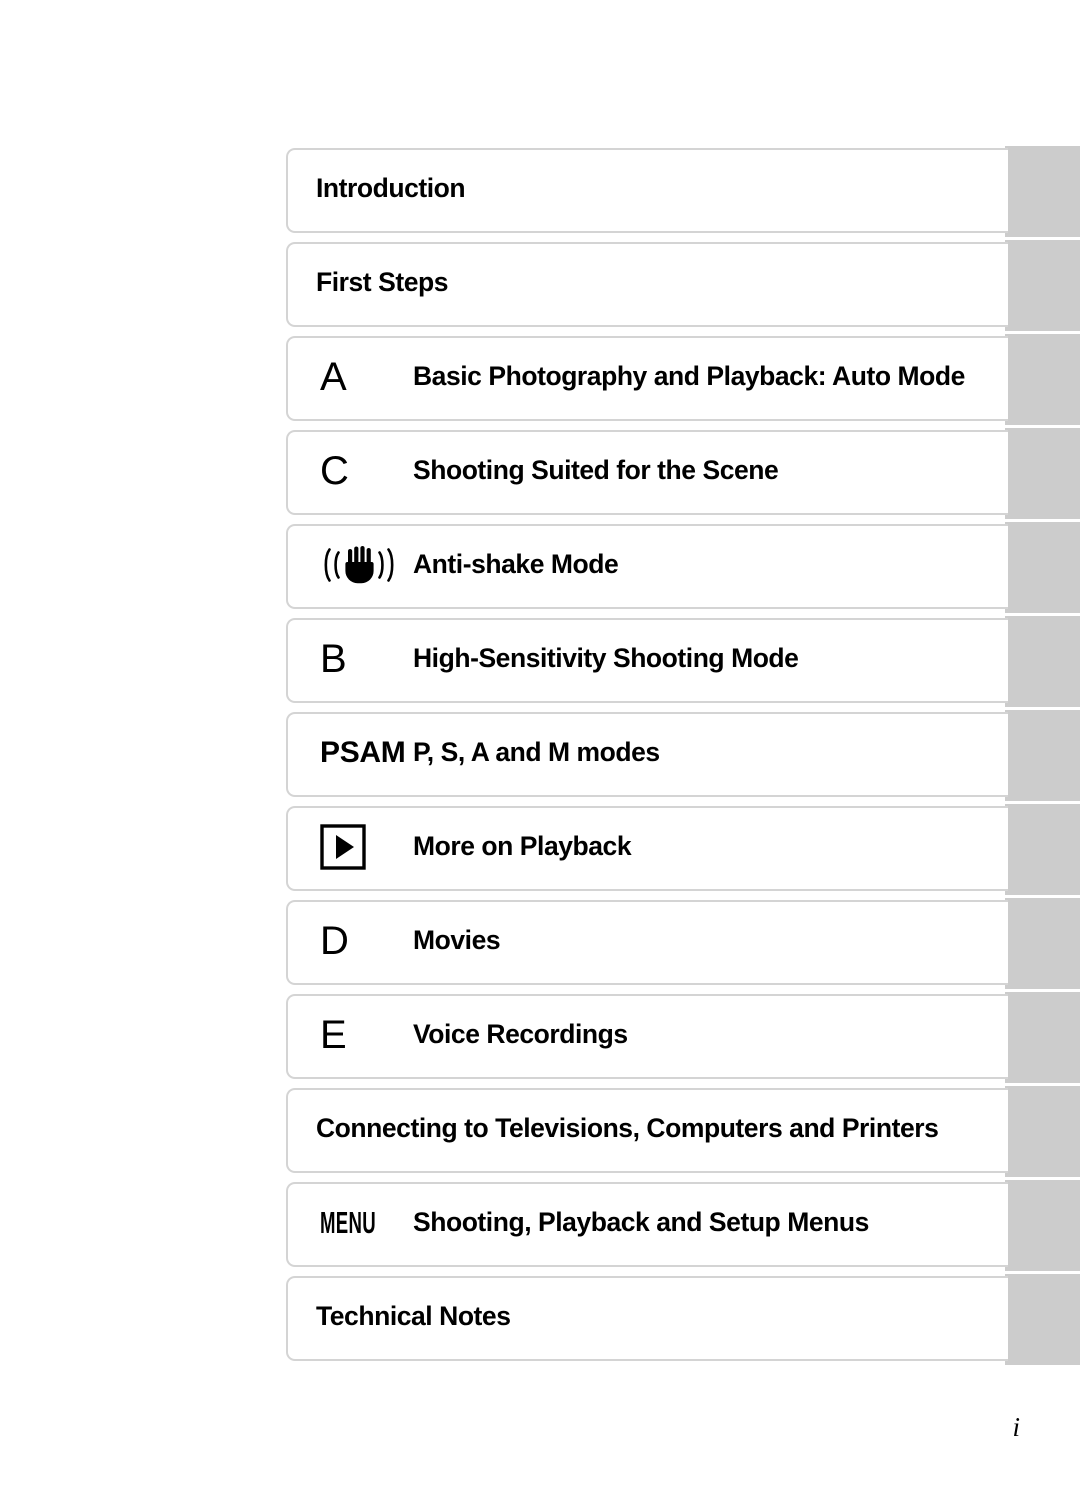 The image size is (1080, 1486). Describe the element at coordinates (333, 658) in the screenshot. I see `mode-letter-icon: B` at that location.